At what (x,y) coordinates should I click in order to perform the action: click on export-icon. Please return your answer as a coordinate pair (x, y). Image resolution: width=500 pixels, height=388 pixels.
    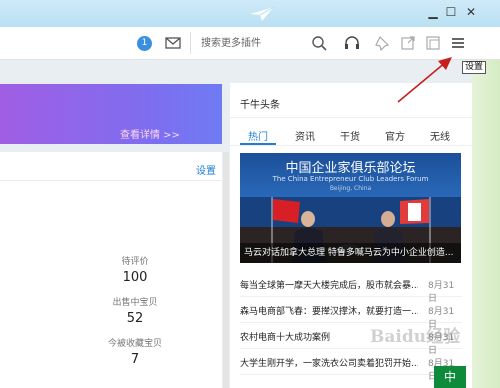
    Looking at the image, I should click on (408, 43).